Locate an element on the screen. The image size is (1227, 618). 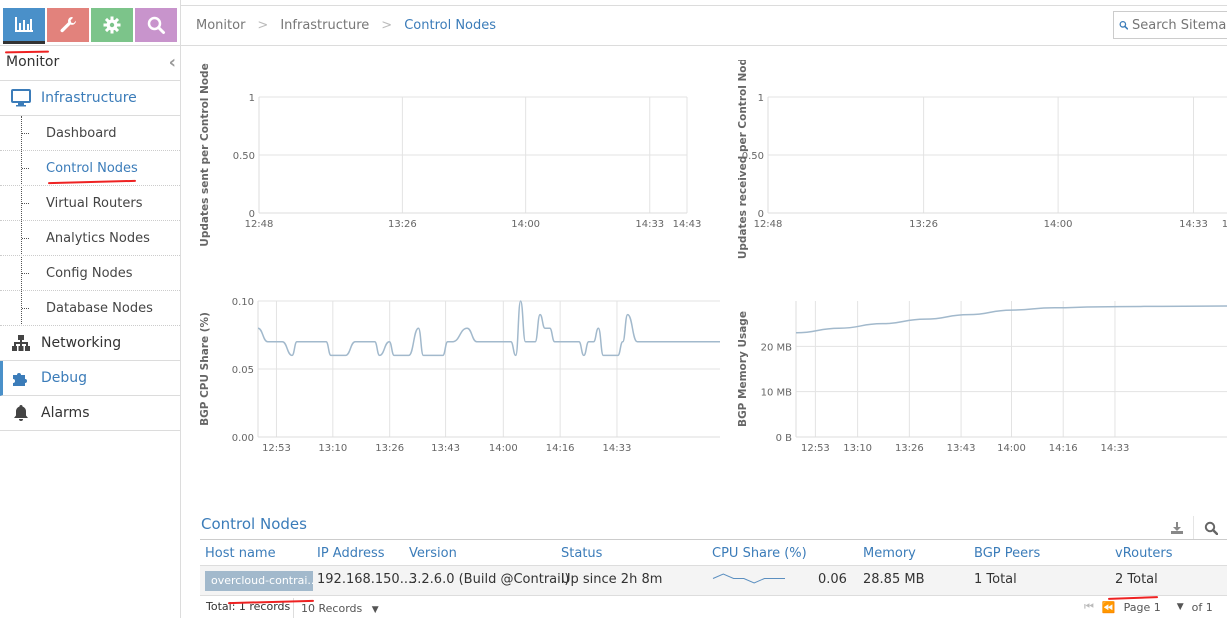
sidebar-item-virtual-routers: Virtual Routers is located at coordinates (90, 203).